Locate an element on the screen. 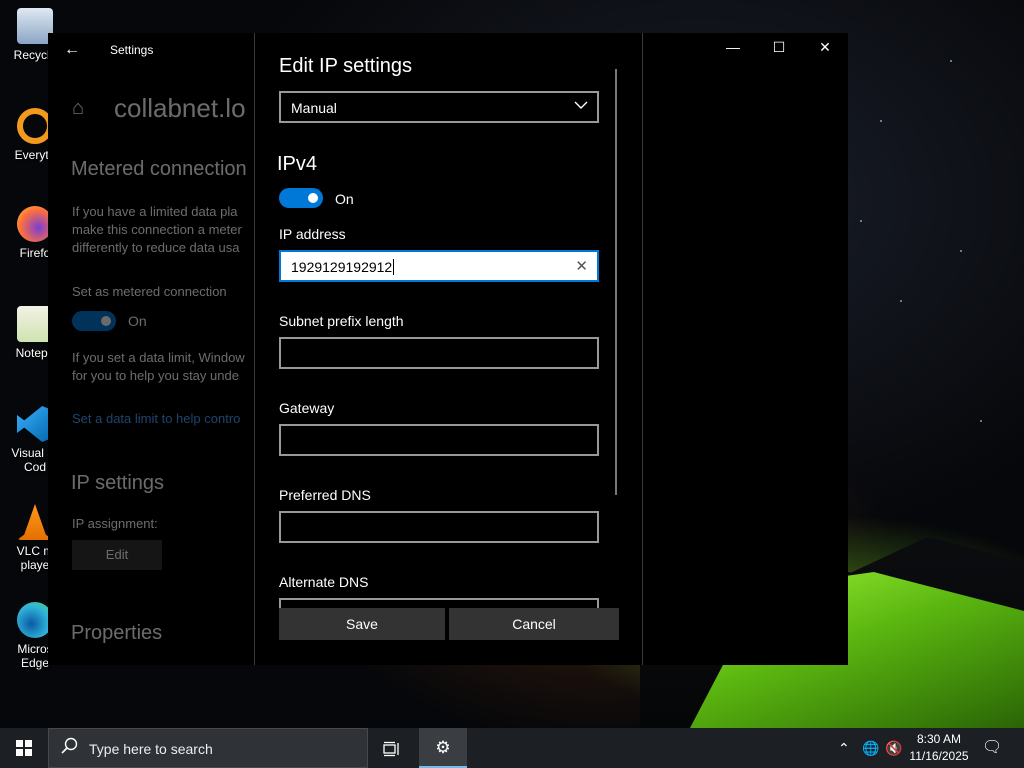  task-view-icon is located at coordinates (392, 747).